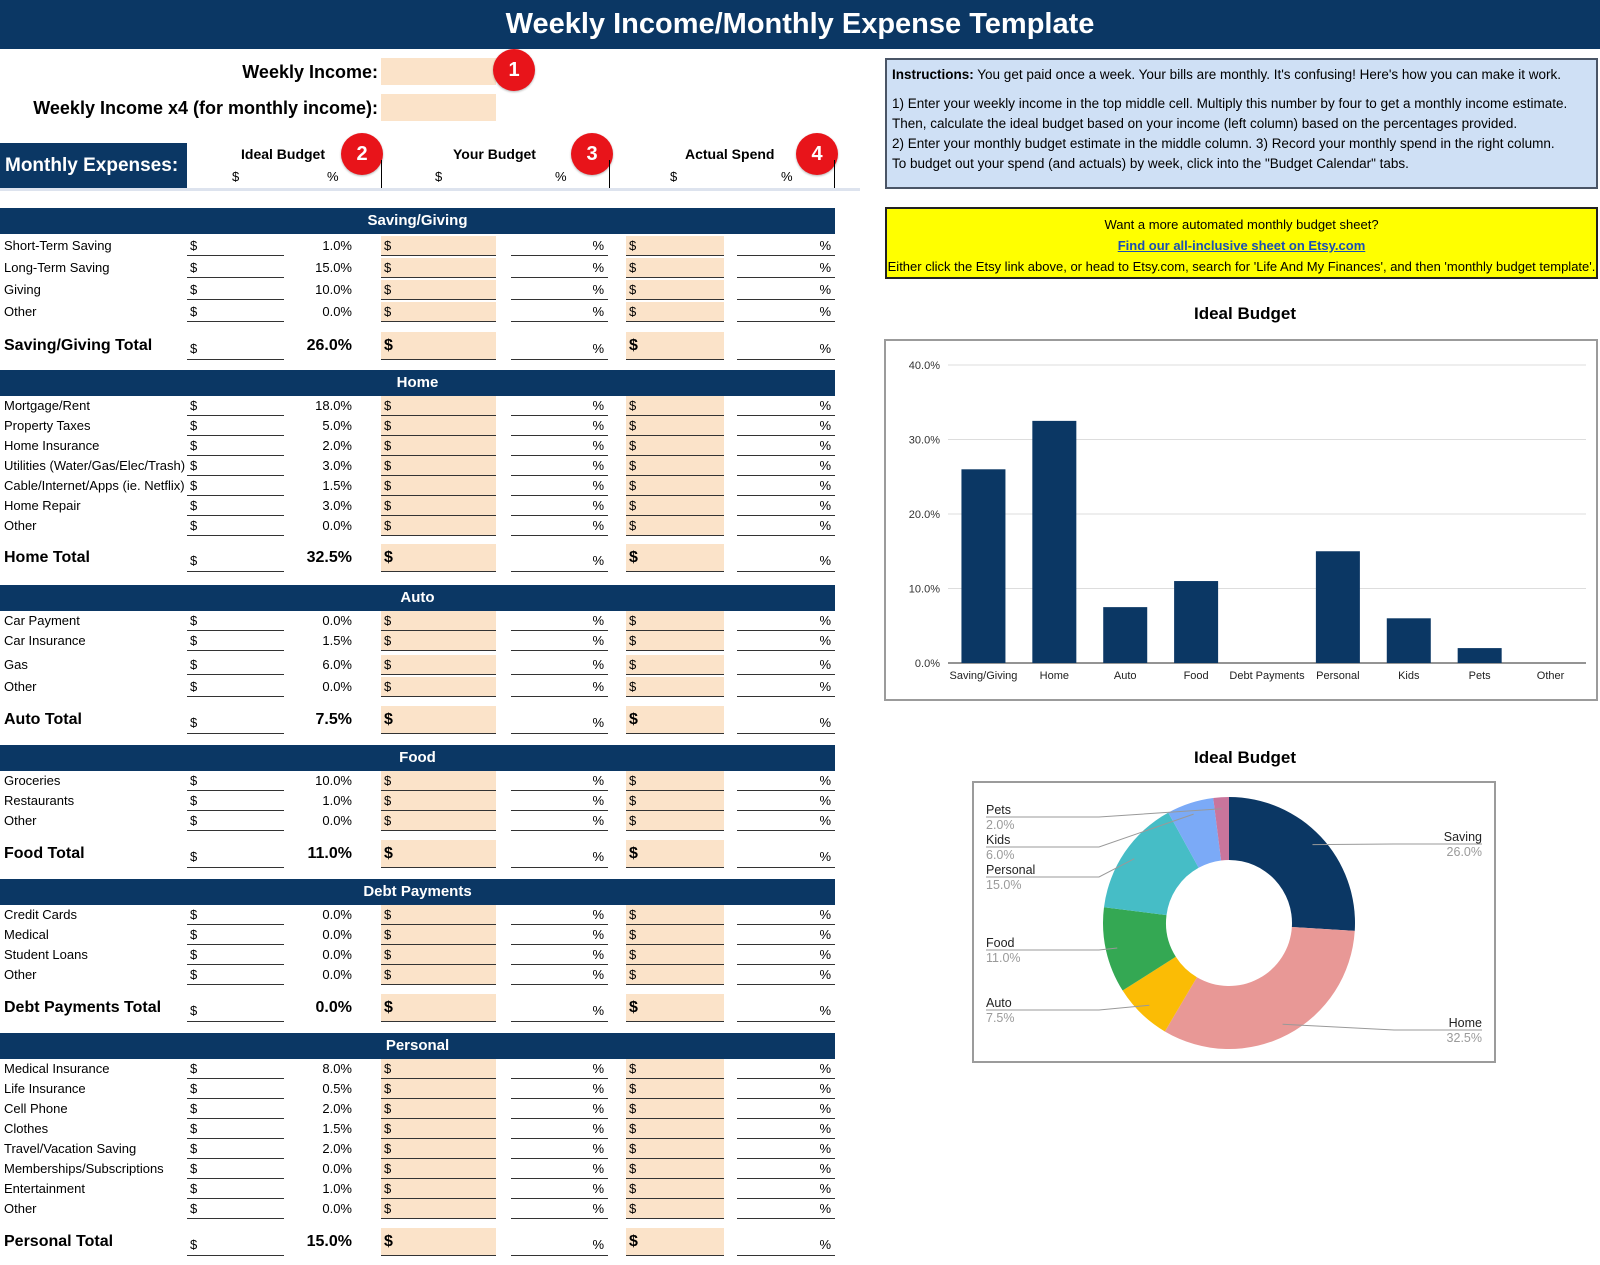 Image resolution: width=1600 pixels, height=1265 pixels. Describe the element at coordinates (561, 176) in the screenshot. I see `your-pct-header: %` at that location.